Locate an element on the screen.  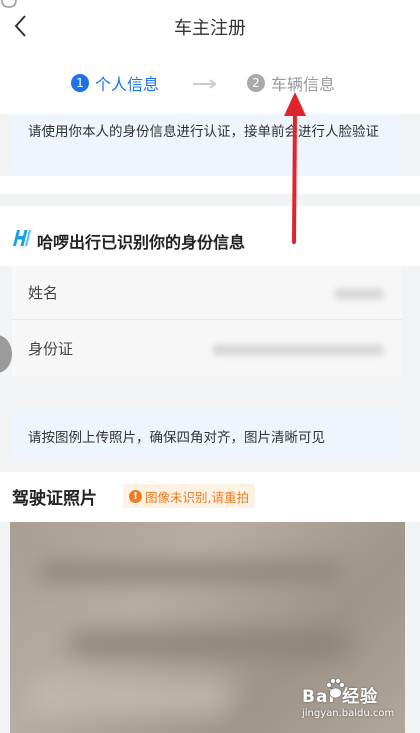
name-value-blurred is located at coordinates (359, 294).